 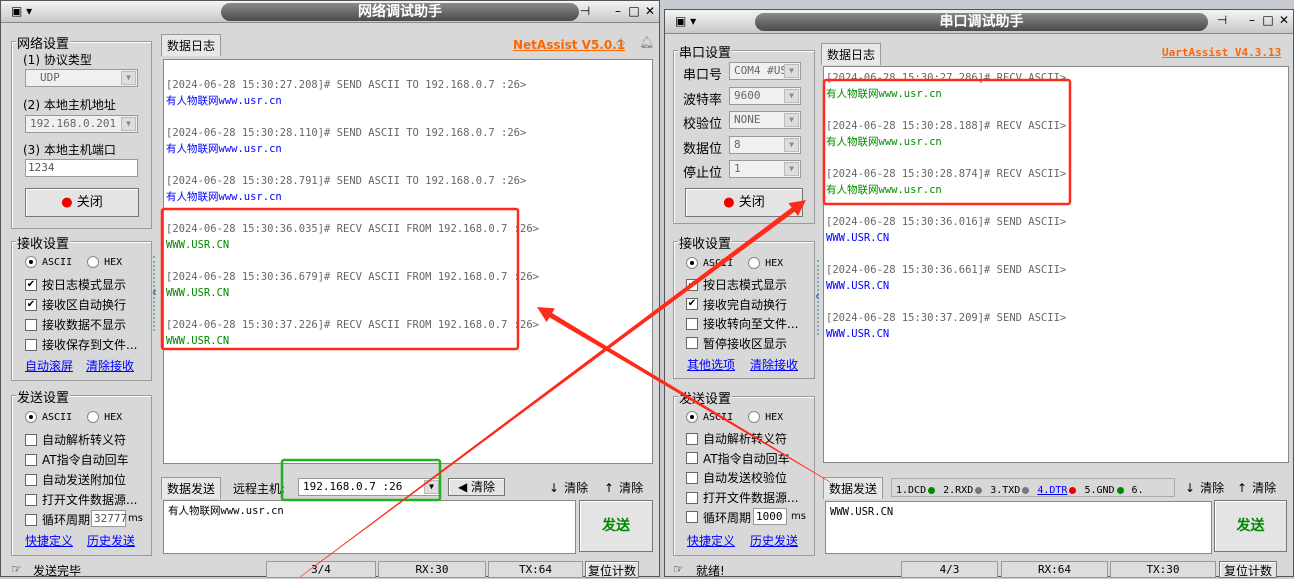 I want to click on highlight-box-recv-uart, so click(x=947, y=142).